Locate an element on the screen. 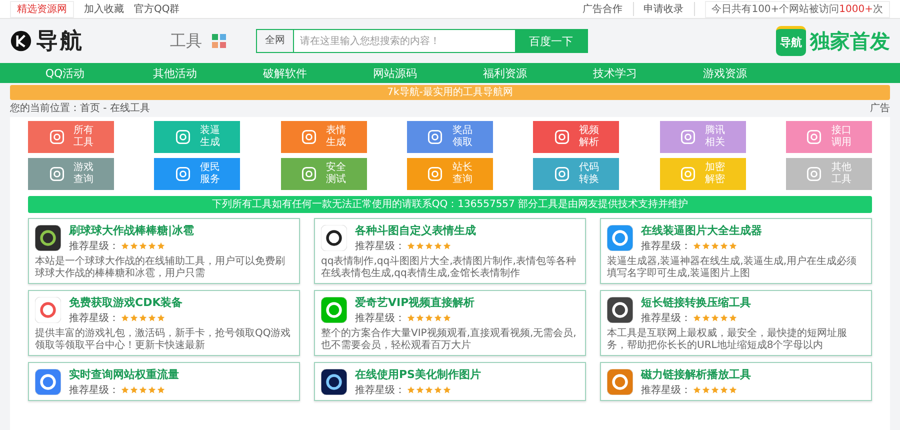  tool-title: 实时查询网站权重流量 is located at coordinates (124, 374).